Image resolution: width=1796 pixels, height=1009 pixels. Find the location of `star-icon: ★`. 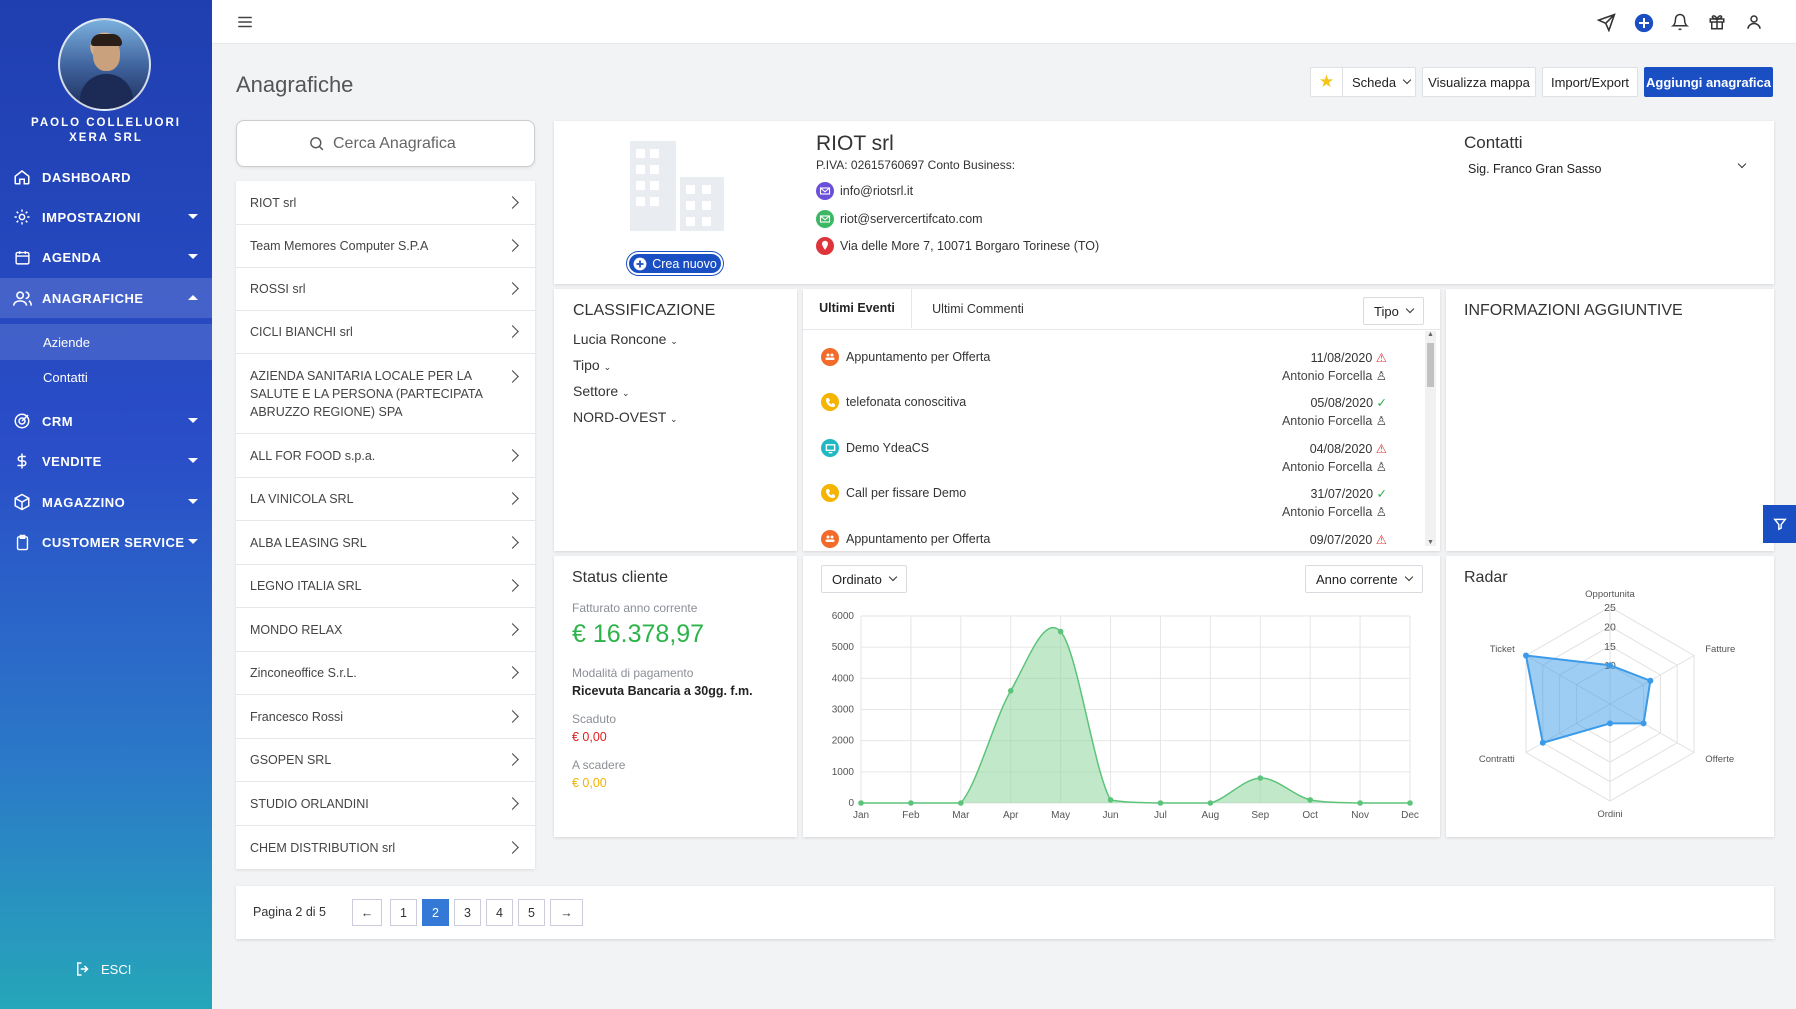

star-icon: ★ is located at coordinates (1327, 82).